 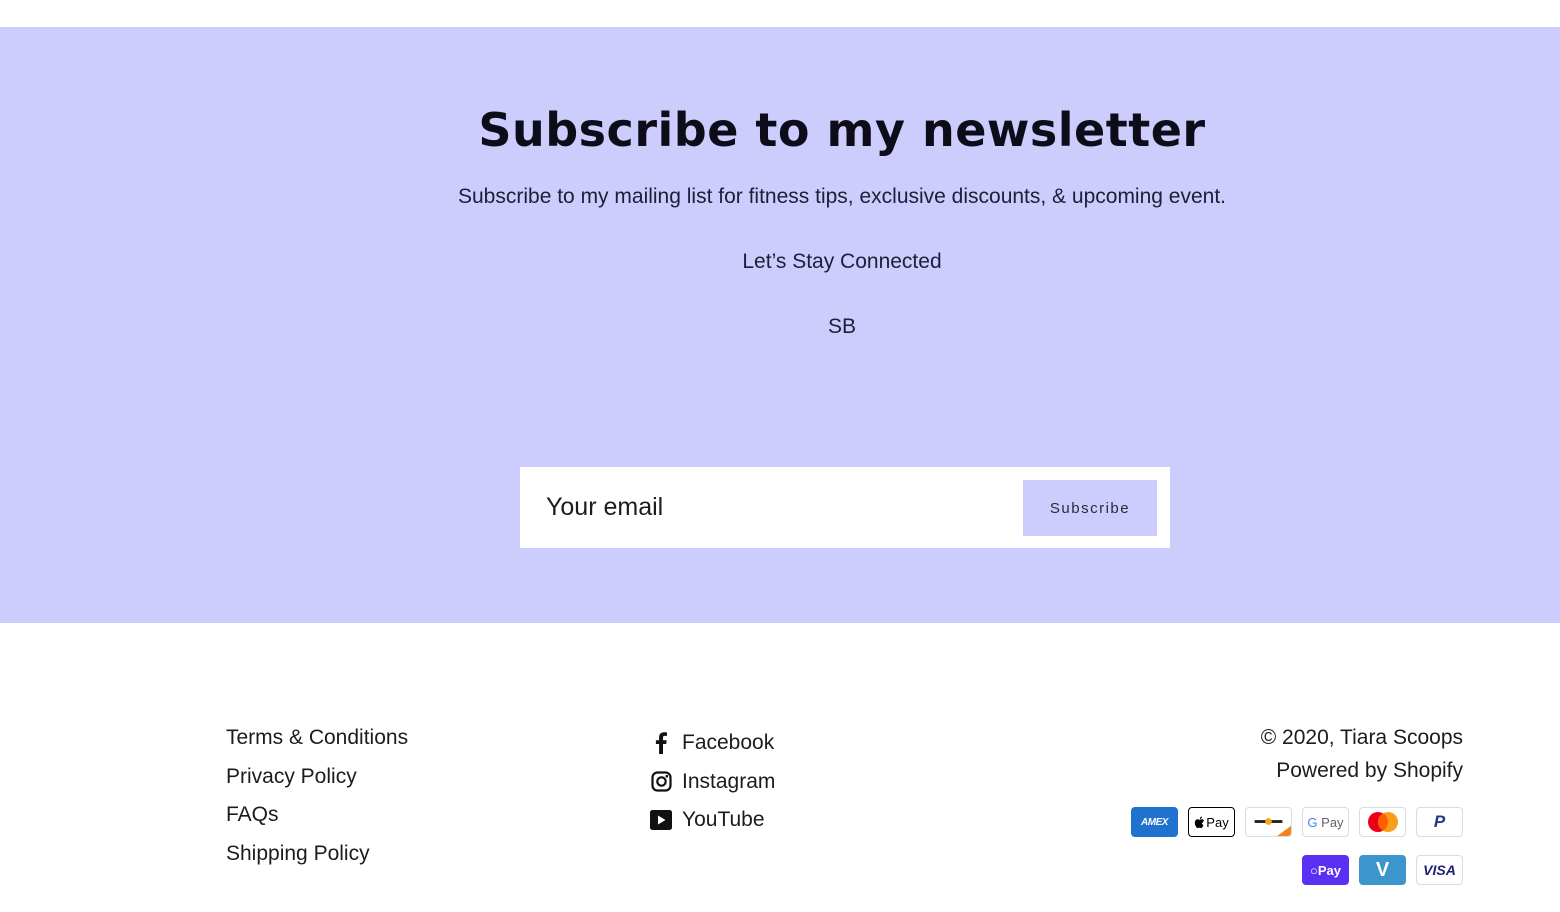 I want to click on footer-link-shipping: Shipping Policy, so click(x=317, y=859).